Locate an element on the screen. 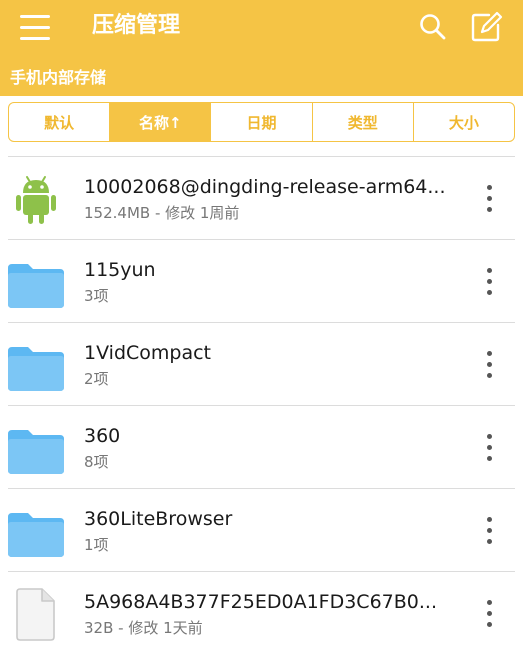 This screenshot has height=650, width=523. android-apk-icon is located at coordinates (36, 200).